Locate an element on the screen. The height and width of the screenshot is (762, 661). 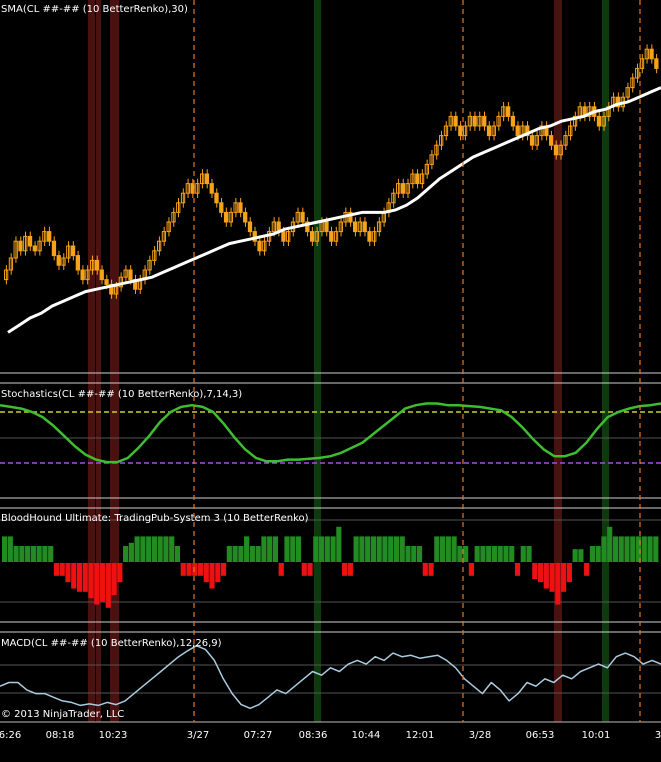
x-tick-label: 3/28 is located at coordinates (480, 735).